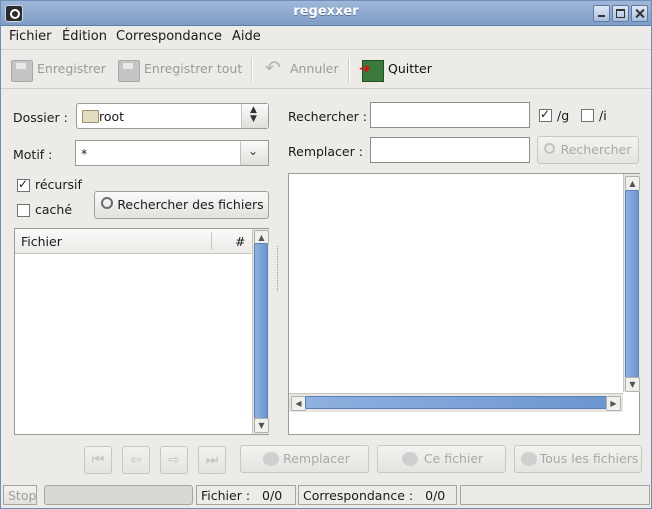 The height and width of the screenshot is (509, 652). Describe the element at coordinates (450, 150) in the screenshot. I see `replace-input` at that location.